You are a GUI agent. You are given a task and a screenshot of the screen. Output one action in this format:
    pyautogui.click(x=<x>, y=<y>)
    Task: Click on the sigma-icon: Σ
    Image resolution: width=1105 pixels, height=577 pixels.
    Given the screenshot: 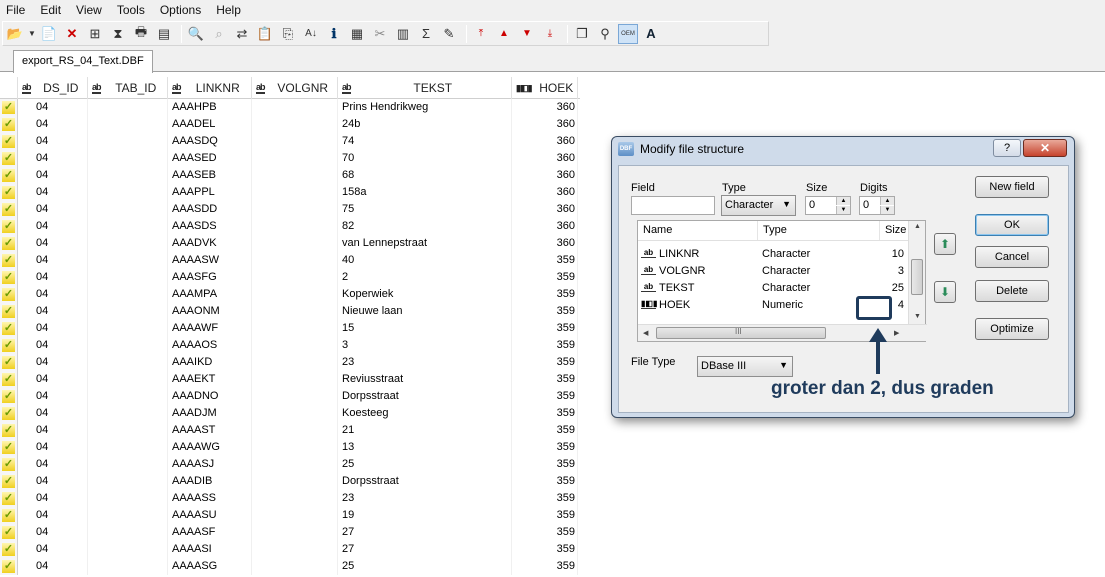 What is the action you would take?
    pyautogui.click(x=426, y=34)
    